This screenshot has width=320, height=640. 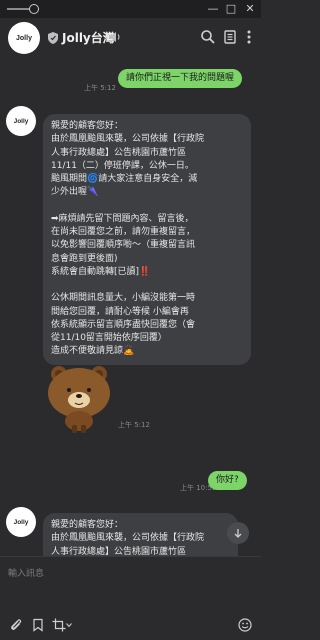 I want to click on message-line: 11/11（二）停班停課，公休一日。, so click(x=122, y=165).